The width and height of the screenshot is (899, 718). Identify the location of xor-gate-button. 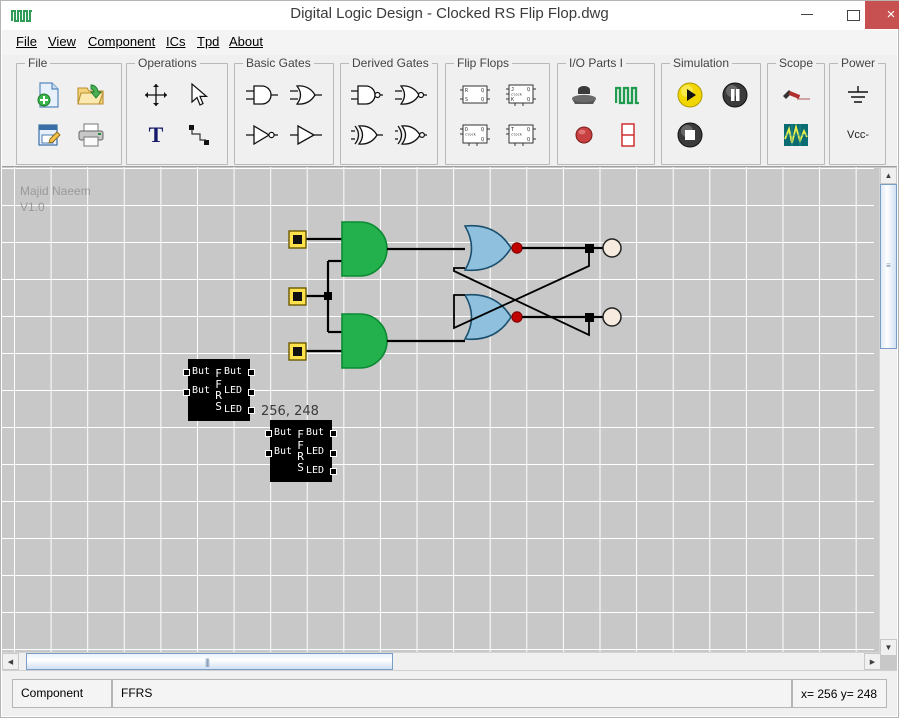
(367, 135).